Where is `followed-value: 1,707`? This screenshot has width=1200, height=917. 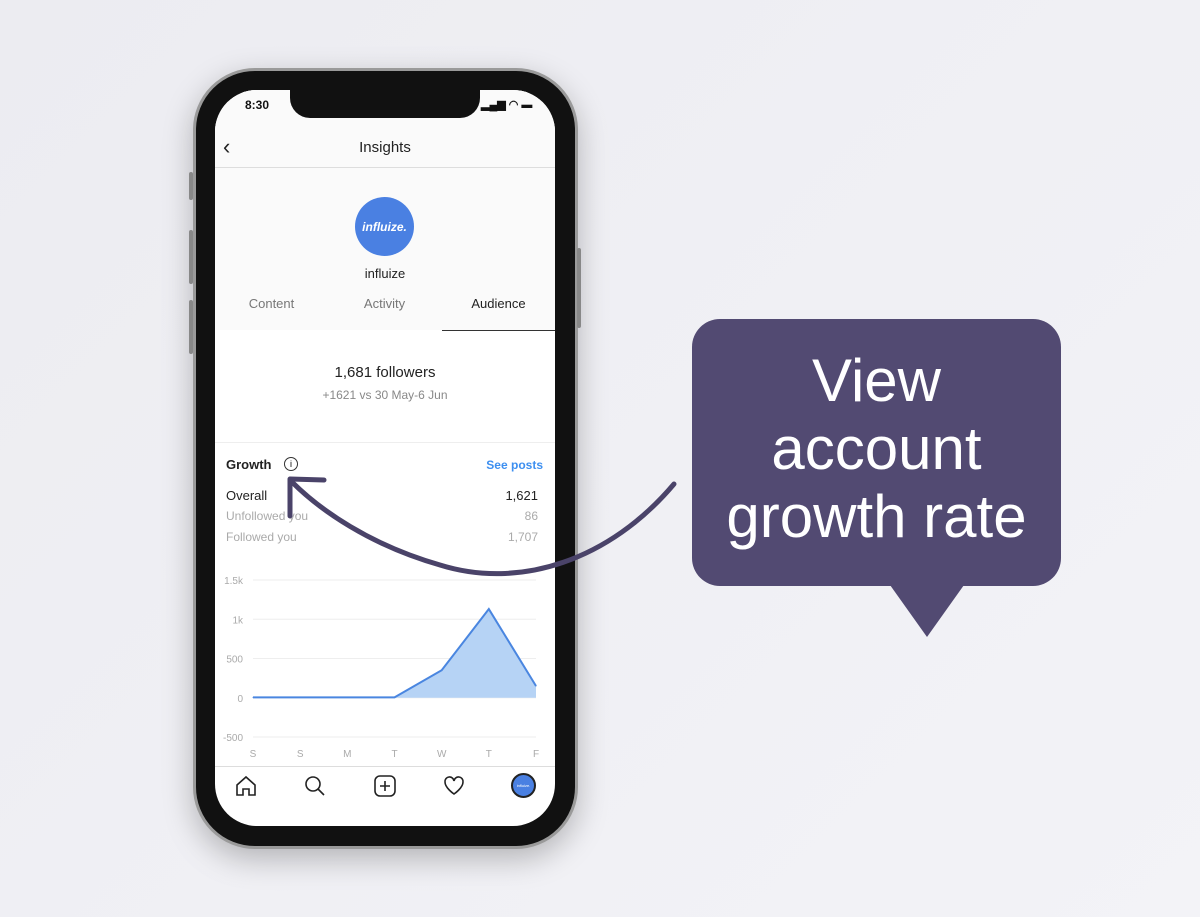
followed-value: 1,707 is located at coordinates (522, 537).